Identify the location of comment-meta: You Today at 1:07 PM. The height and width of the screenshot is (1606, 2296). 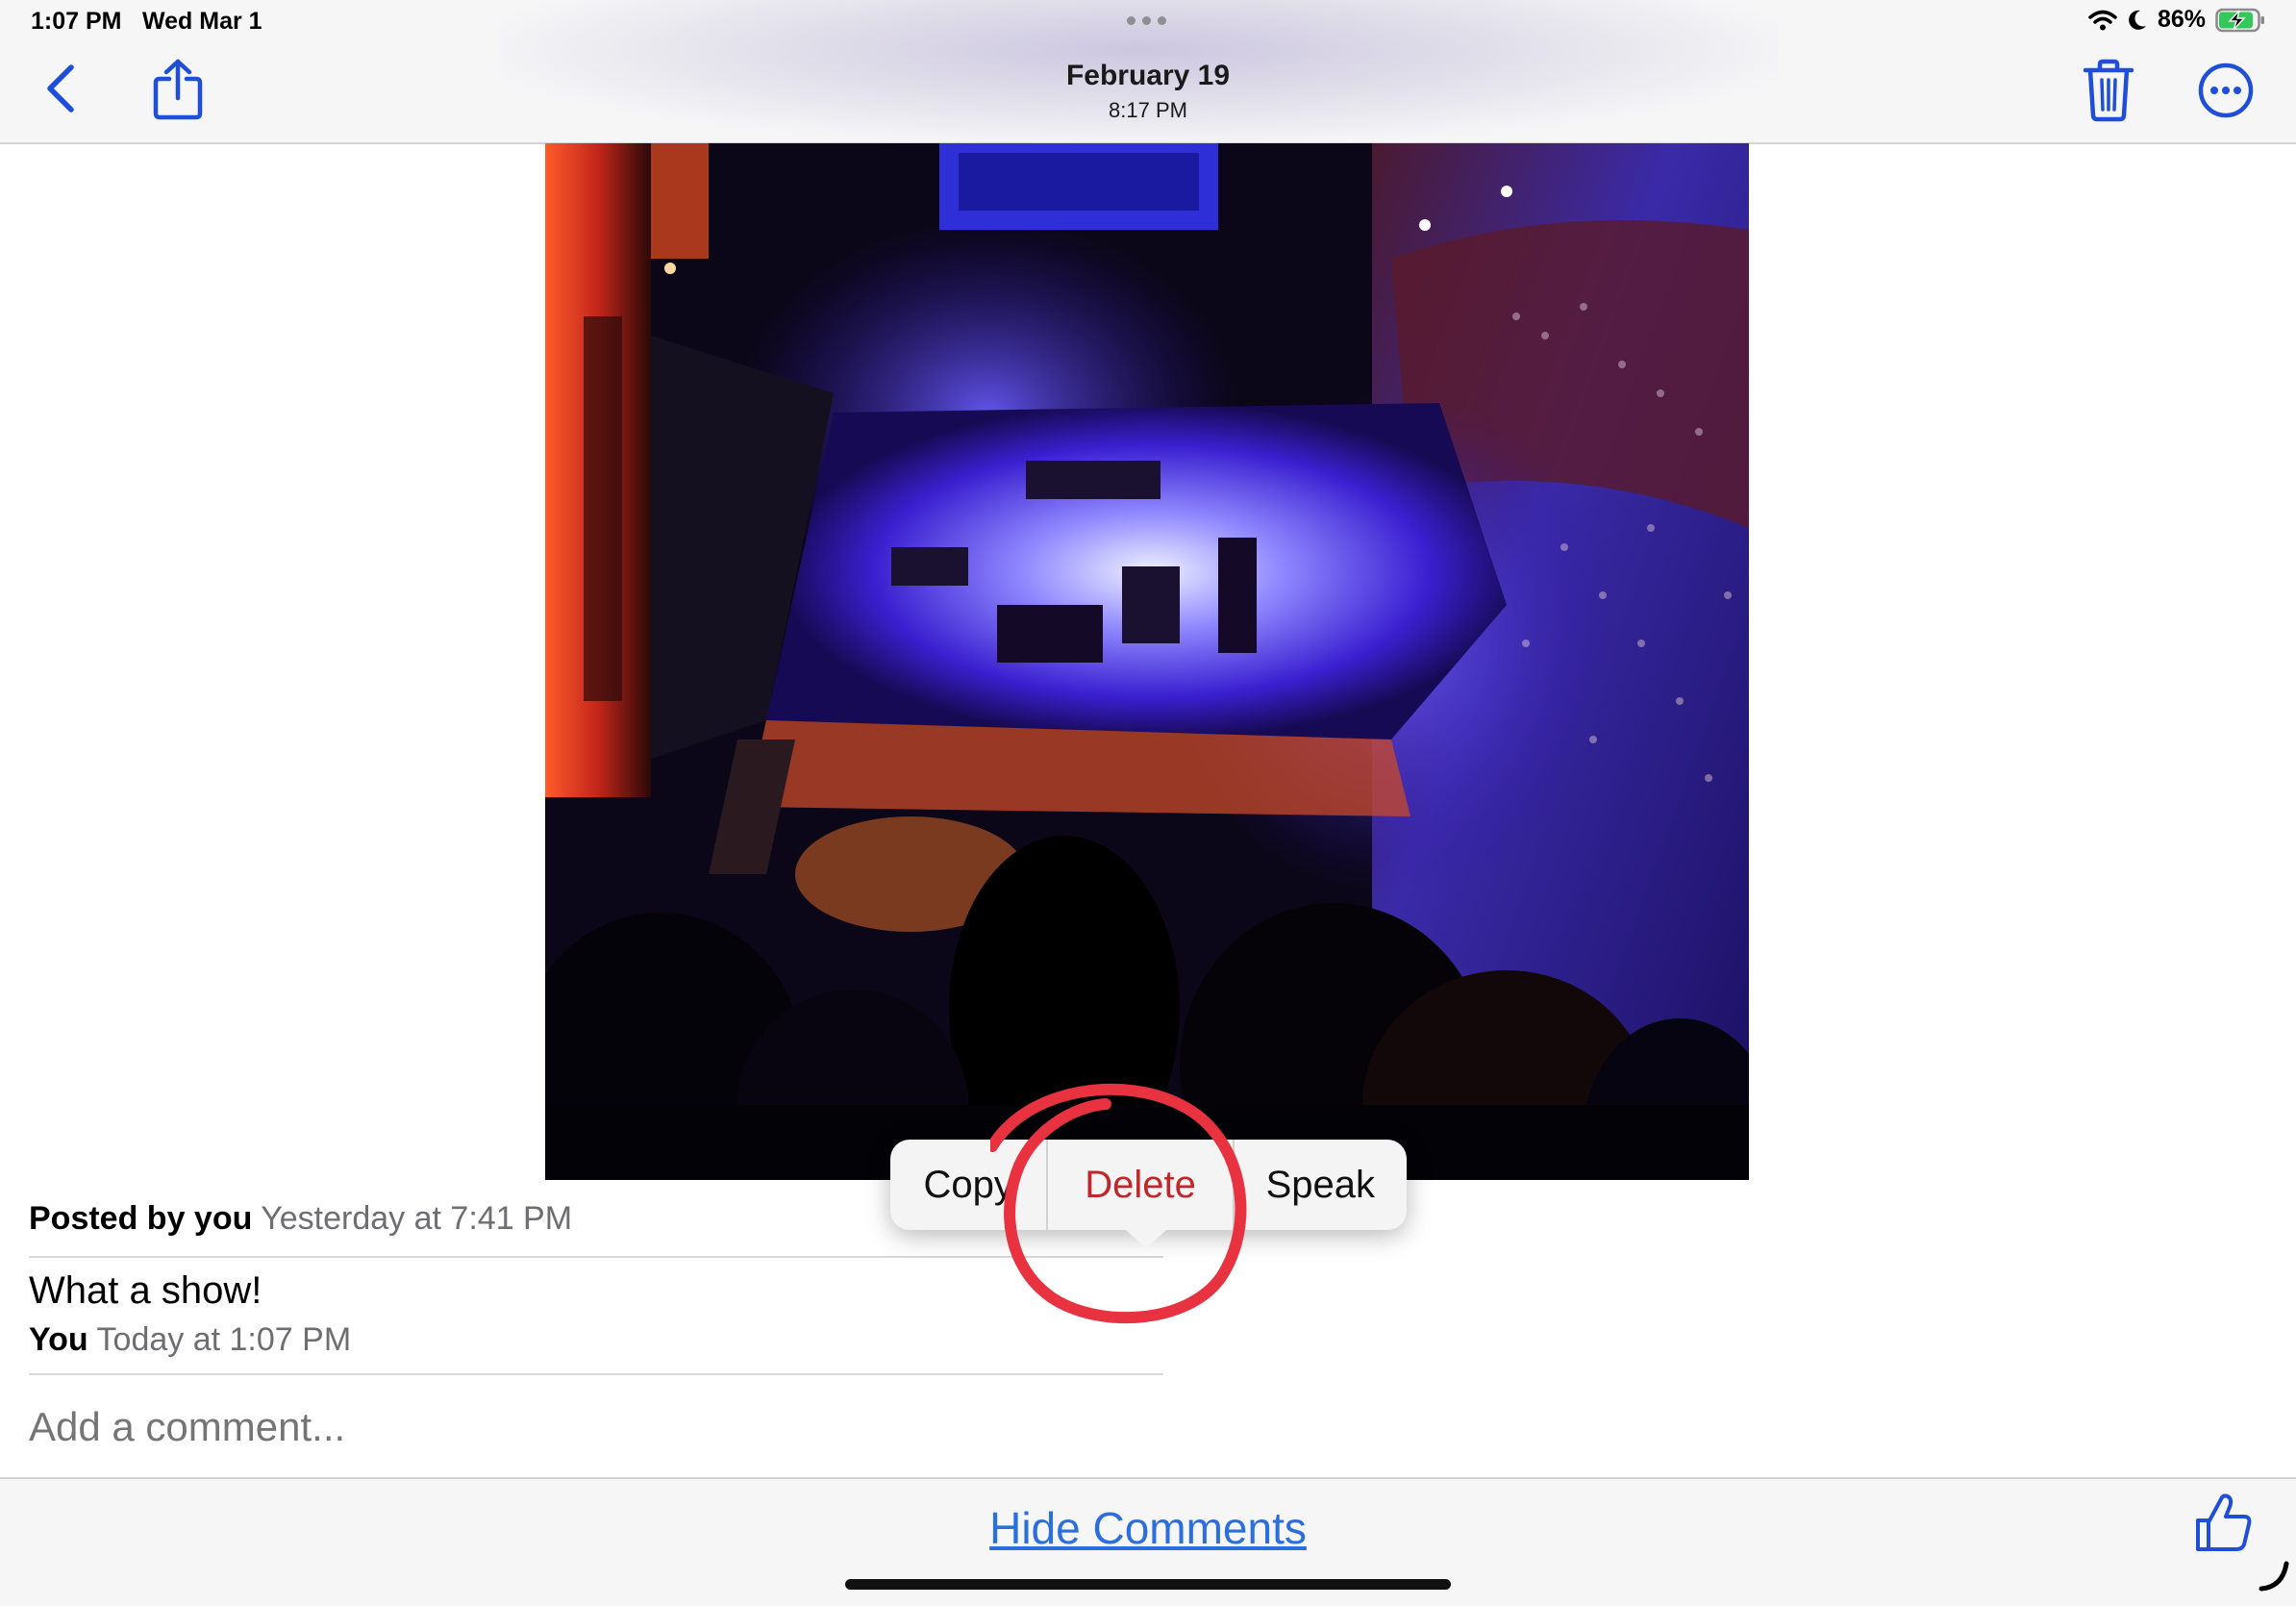
(190, 1340).